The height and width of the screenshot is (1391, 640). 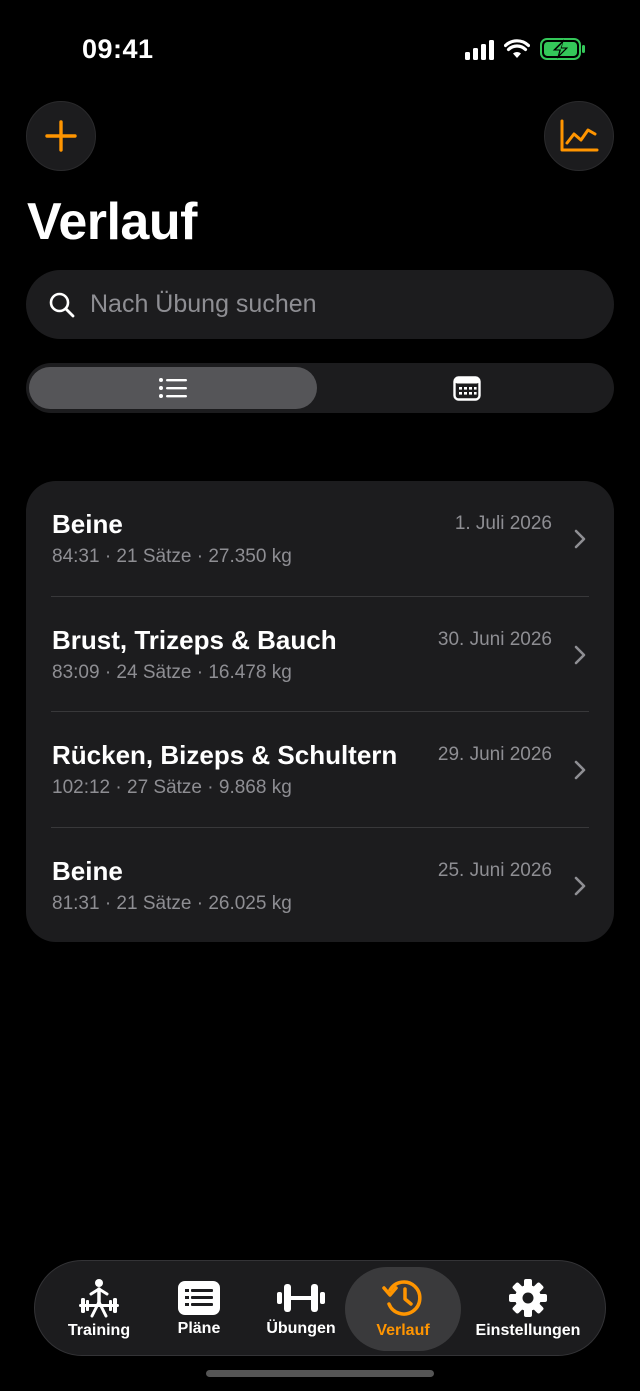 I want to click on calendar-icon, so click(x=467, y=388).